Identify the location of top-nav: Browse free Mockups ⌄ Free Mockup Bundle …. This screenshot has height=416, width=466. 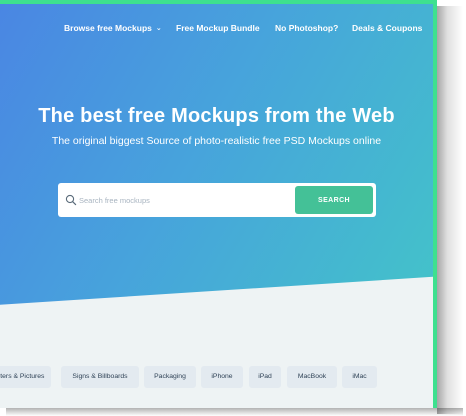
(216, 30).